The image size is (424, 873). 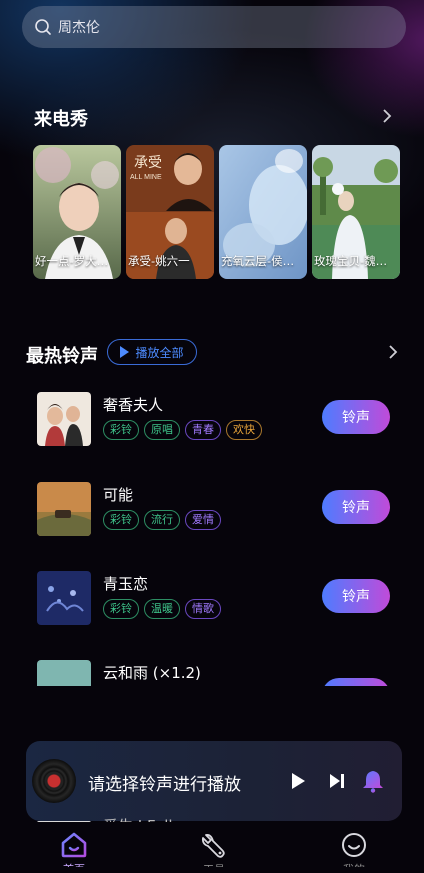 I want to click on caller-card-art-subtitle: ALL MINE, so click(x=146, y=177).